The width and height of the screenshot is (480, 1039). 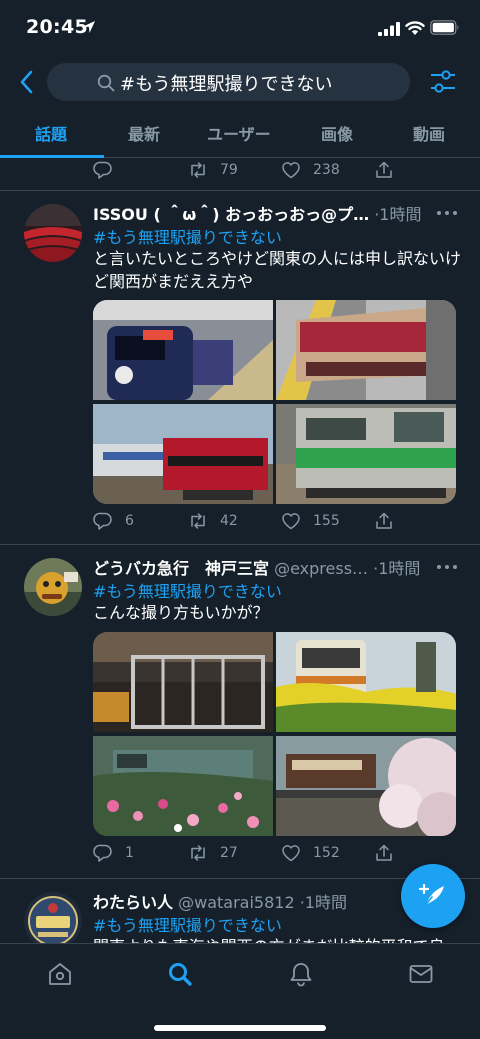 What do you see at coordinates (337, 133) in the screenshot?
I see `tab-photos: 画像` at bounding box center [337, 133].